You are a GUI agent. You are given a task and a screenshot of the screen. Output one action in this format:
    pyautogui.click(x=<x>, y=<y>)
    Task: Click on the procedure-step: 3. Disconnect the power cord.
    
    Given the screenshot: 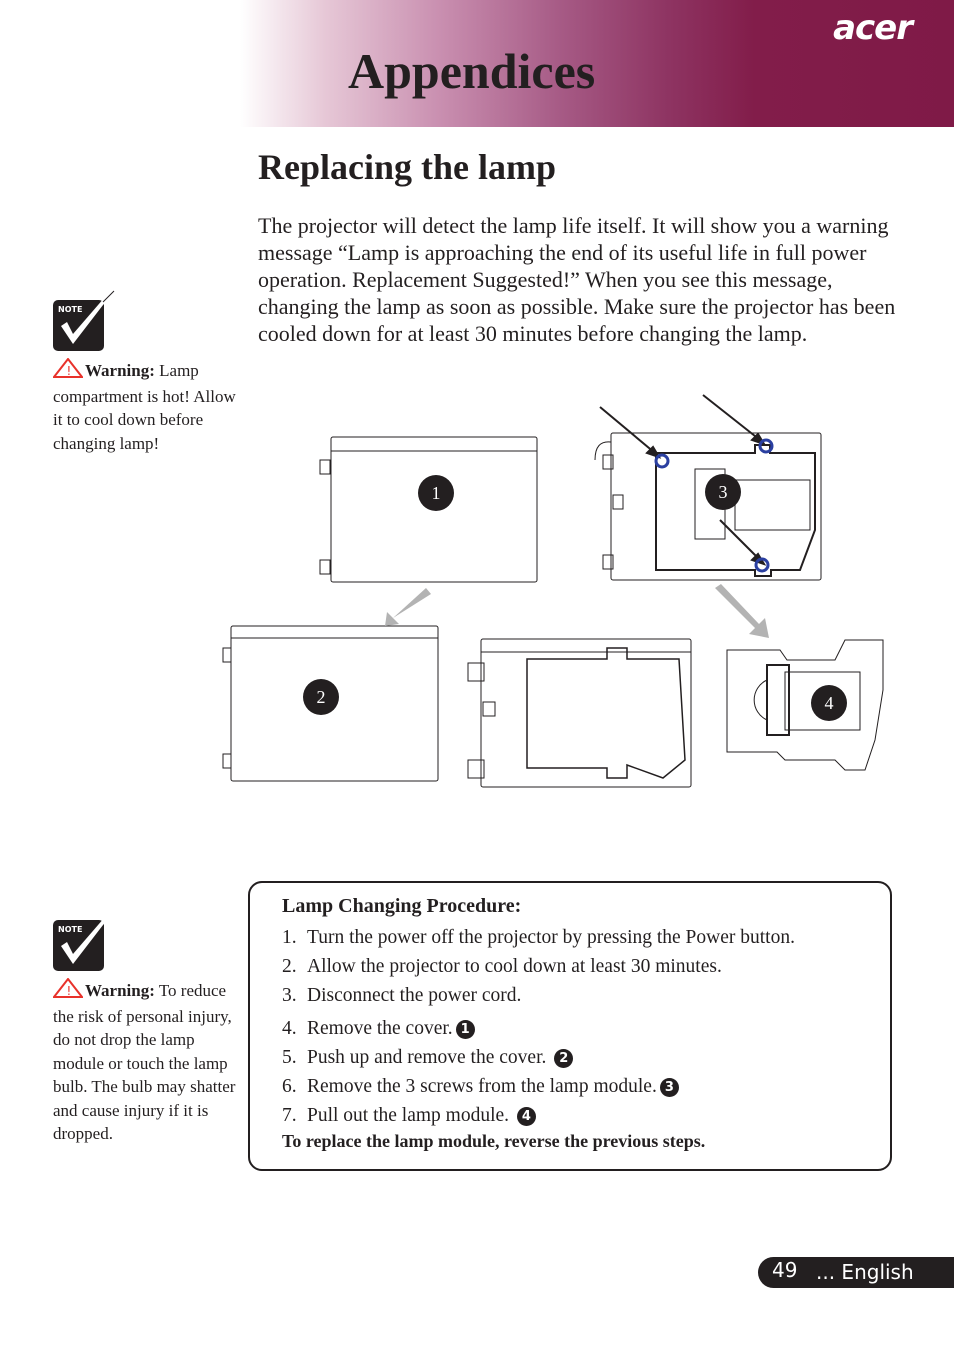 What is the action you would take?
    pyautogui.click(x=402, y=995)
    